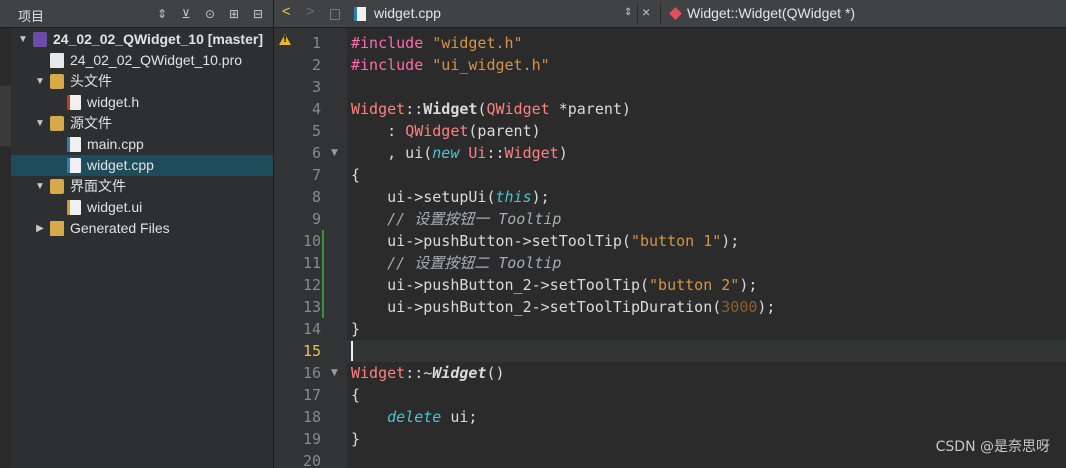 This screenshot has width=1066, height=468. I want to click on code-token: new, so click(446, 153).